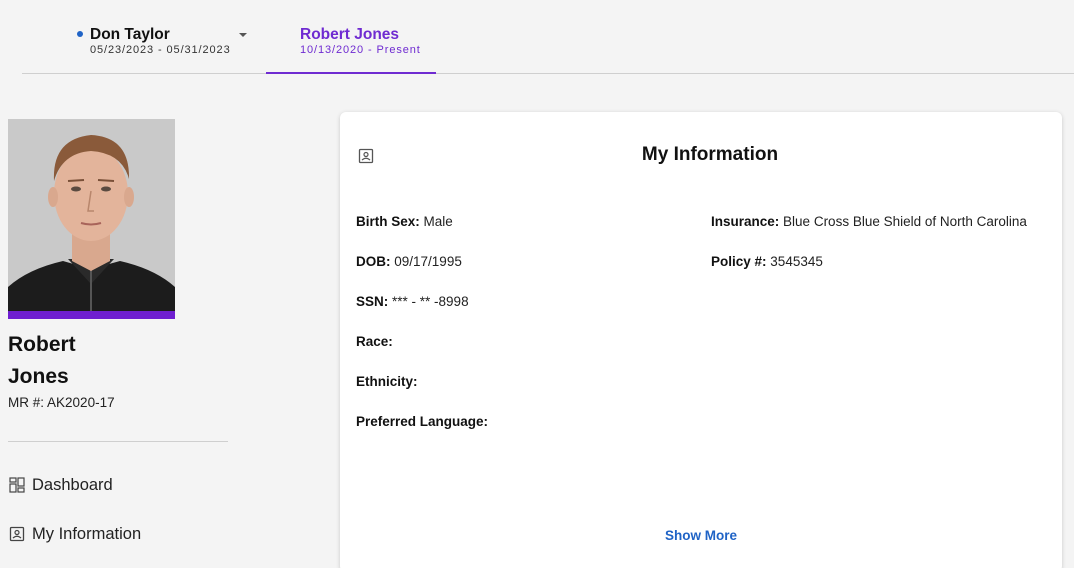 This screenshot has height=568, width=1074. Describe the element at coordinates (87, 533) in the screenshot. I see `nav-label: My Information` at that location.